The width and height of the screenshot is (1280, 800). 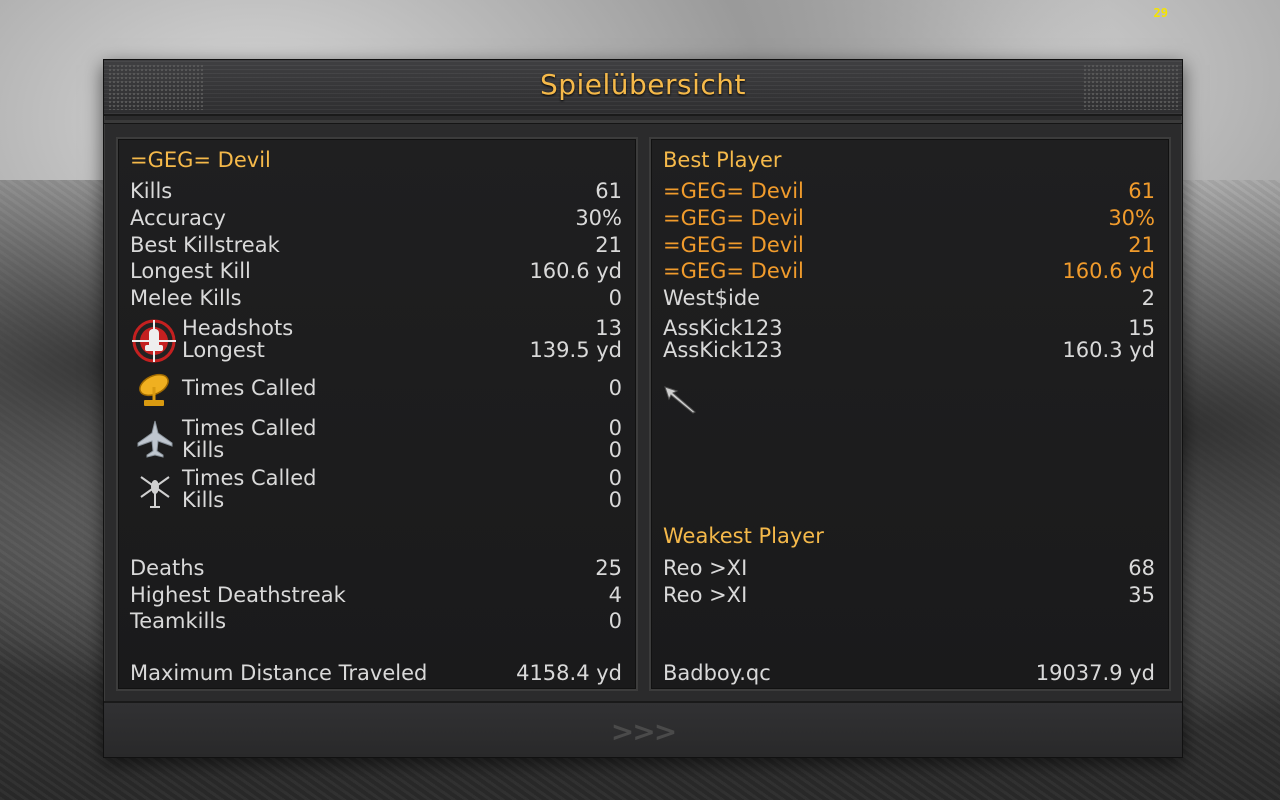 What do you see at coordinates (376, 245) in the screenshot?
I see `stat-best-killstreak: Best Killstreak 21` at bounding box center [376, 245].